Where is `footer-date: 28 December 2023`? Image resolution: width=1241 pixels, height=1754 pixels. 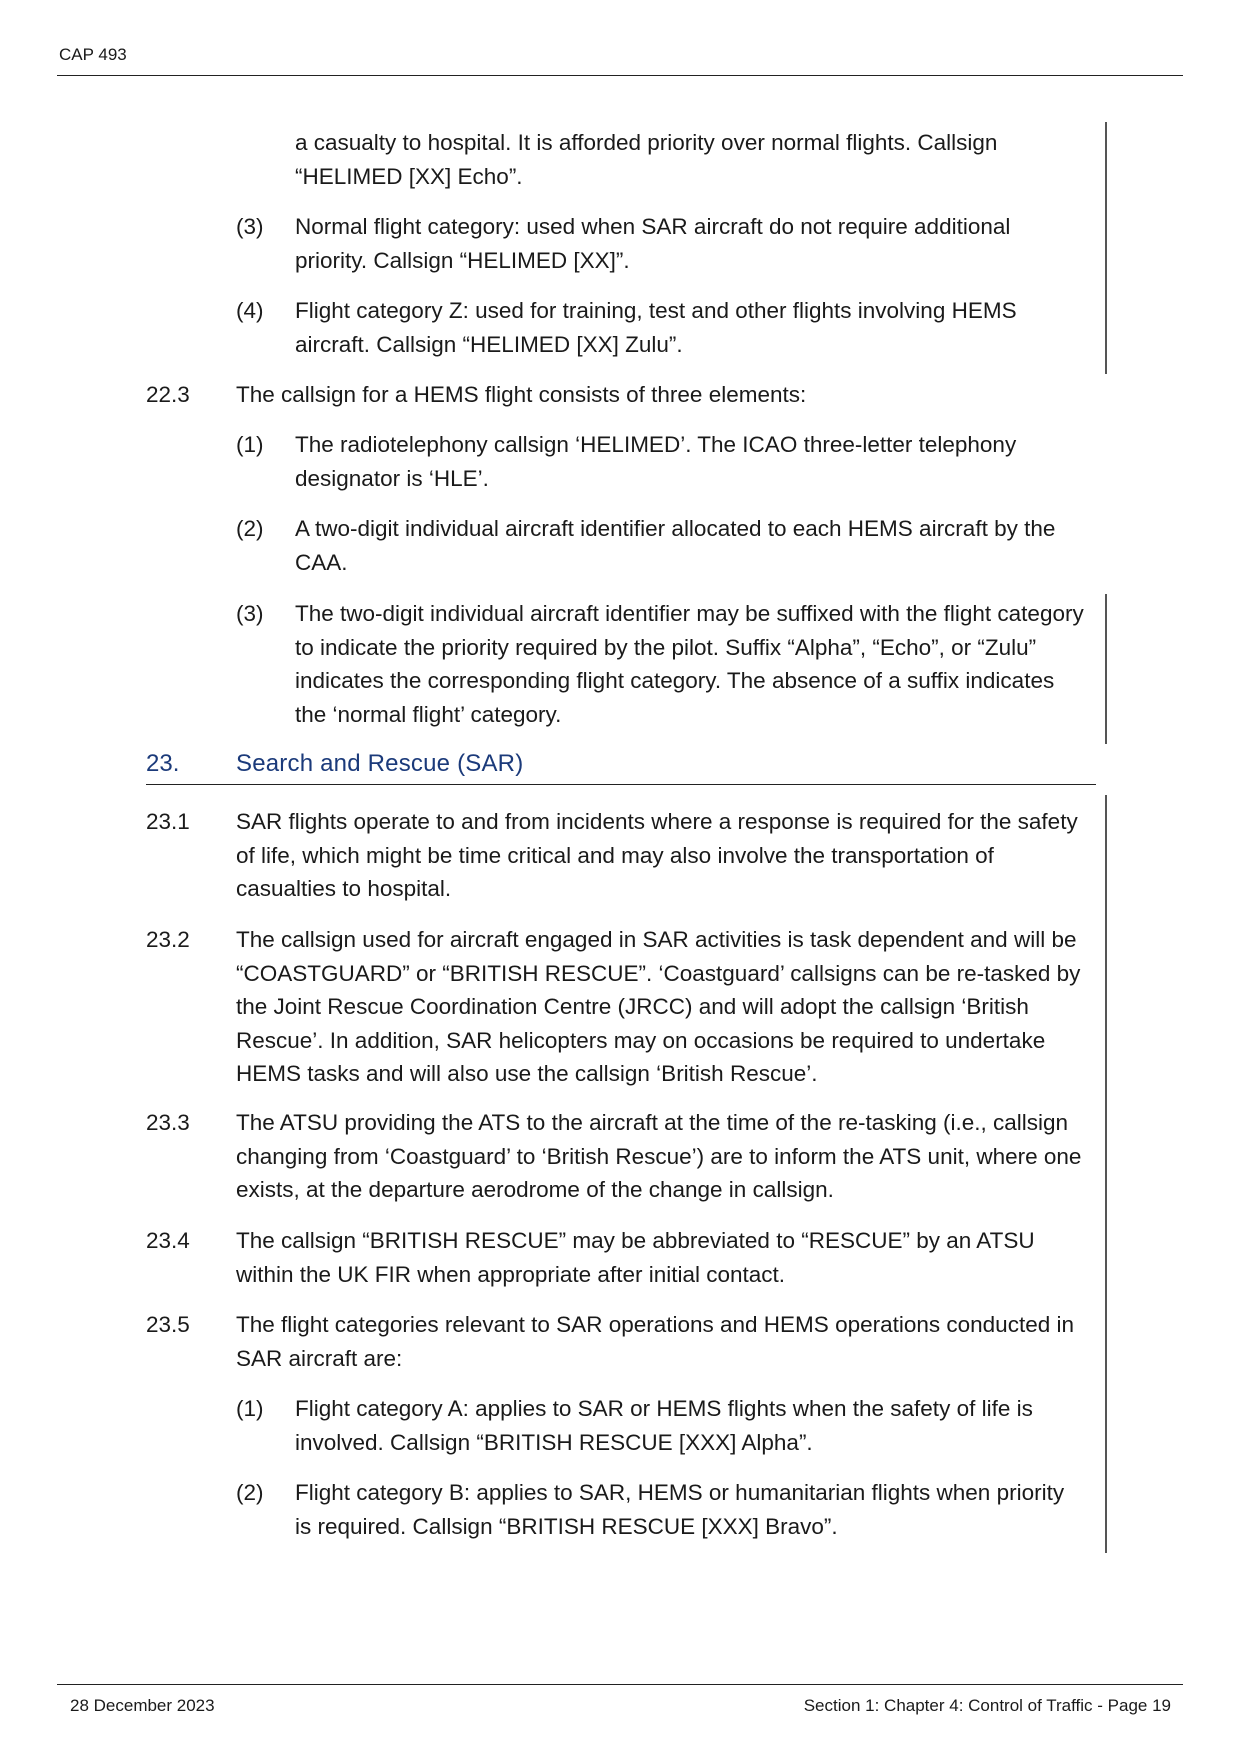 footer-date: 28 December 2023 is located at coordinates (142, 1705).